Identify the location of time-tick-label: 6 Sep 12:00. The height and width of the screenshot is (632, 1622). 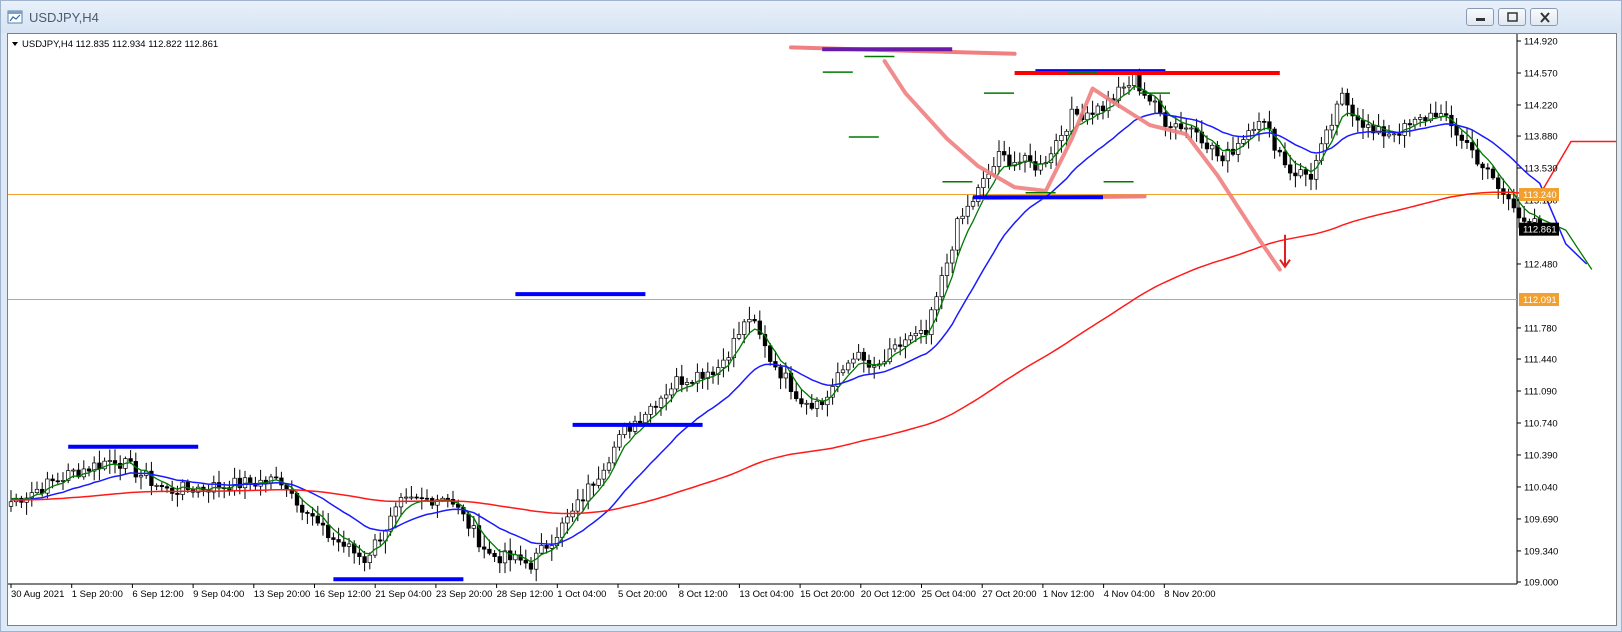
(157, 594).